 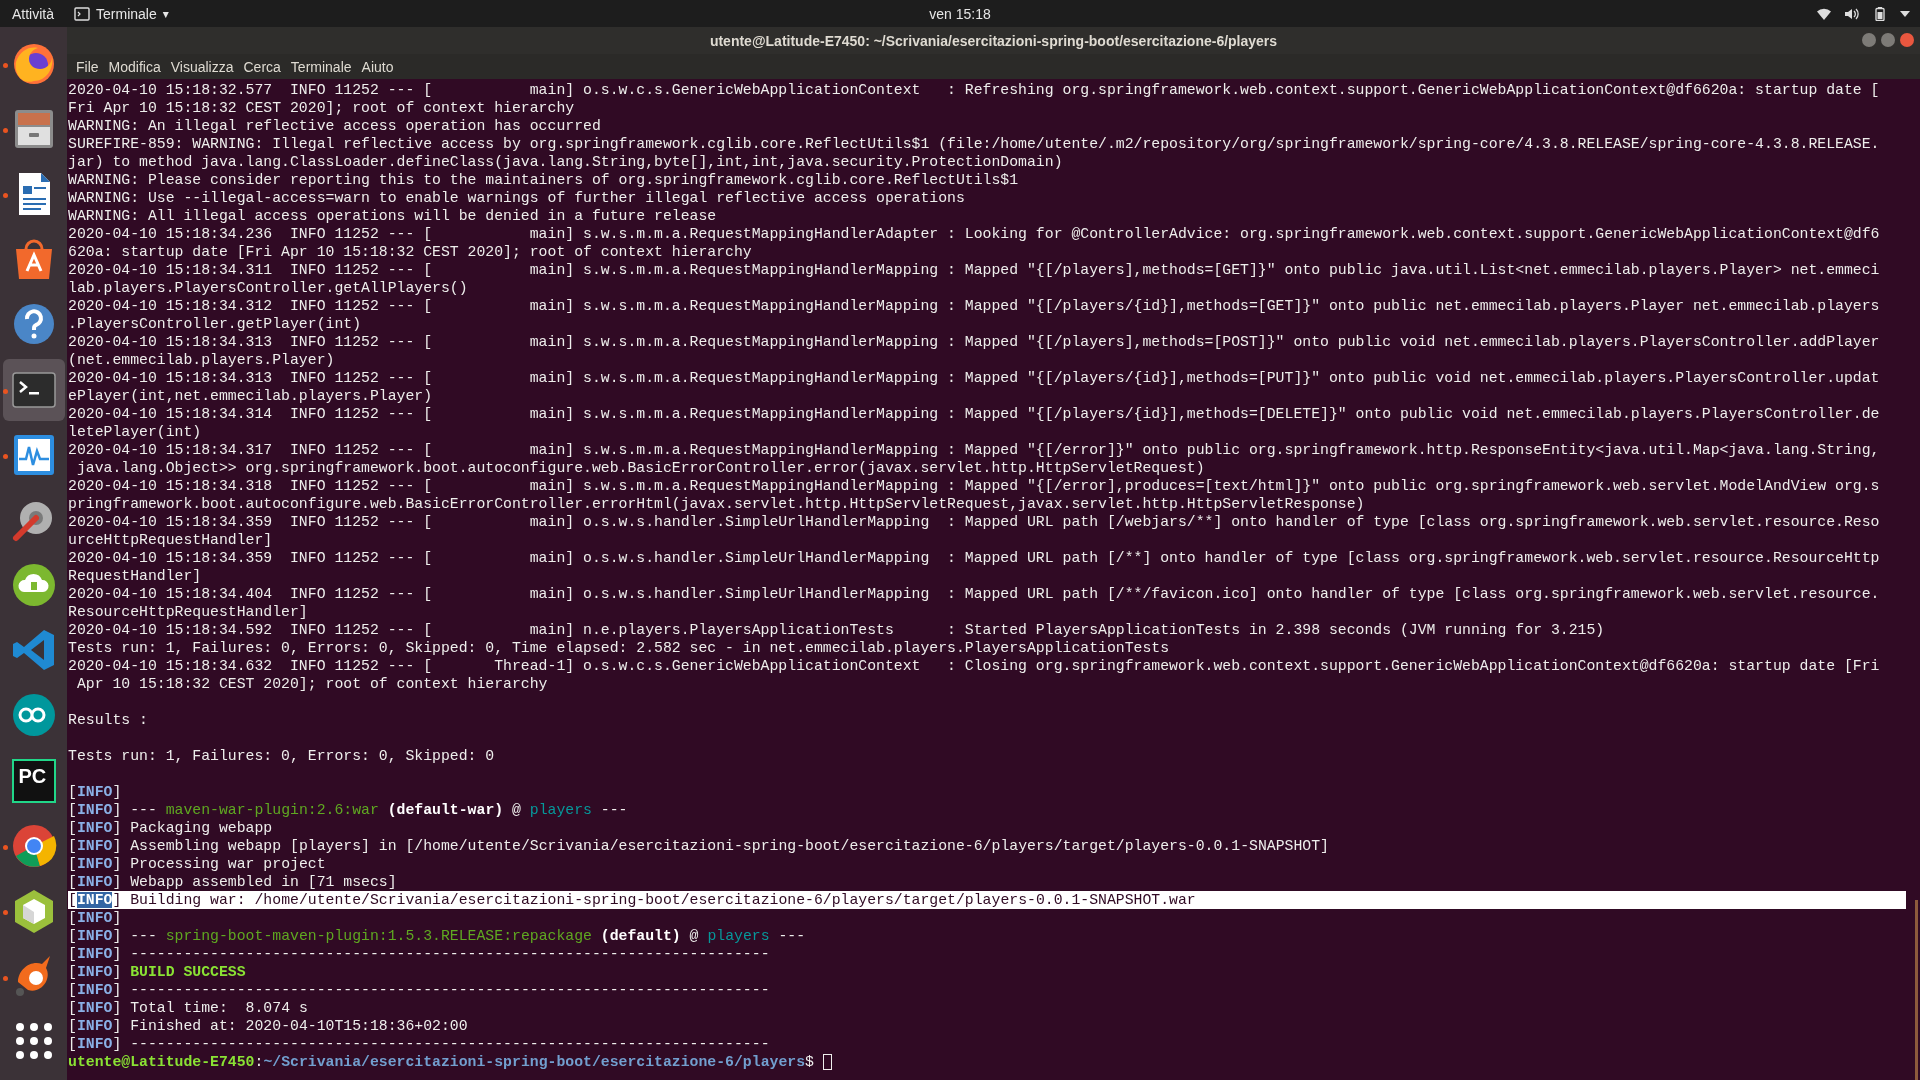 I want to click on menu-item: Cerca, so click(x=262, y=66).